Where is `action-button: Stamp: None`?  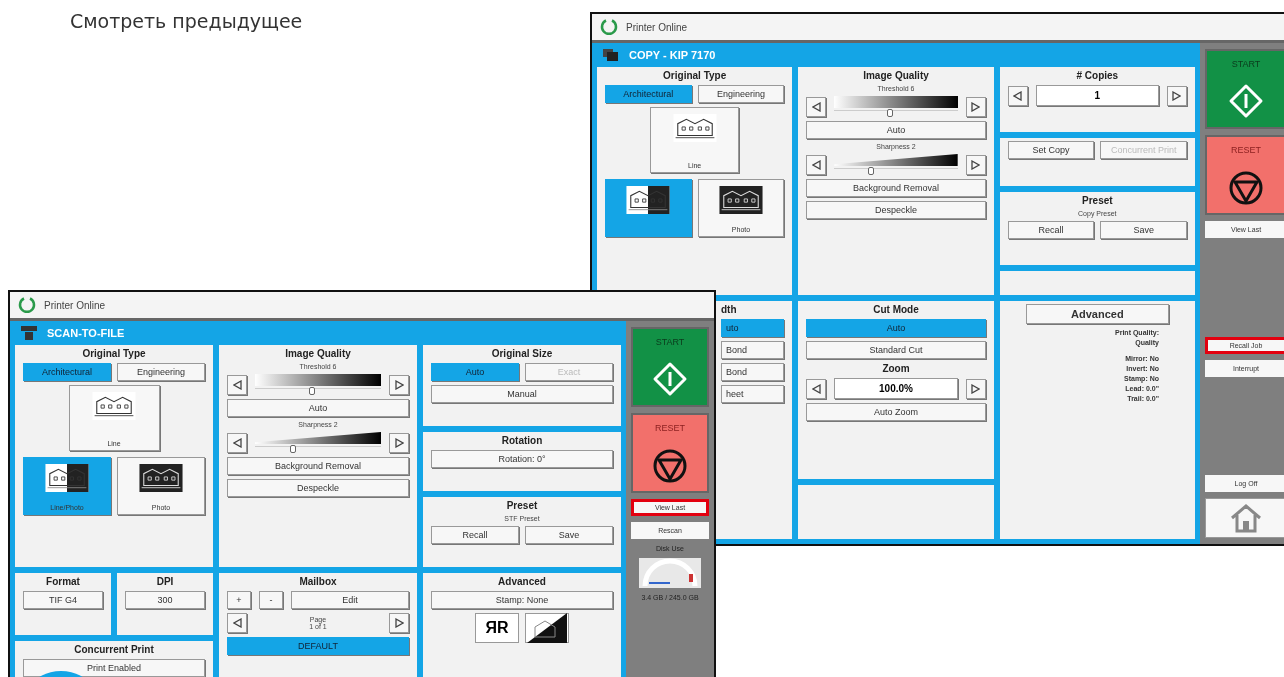
action-button: Stamp: None is located at coordinates (522, 600).